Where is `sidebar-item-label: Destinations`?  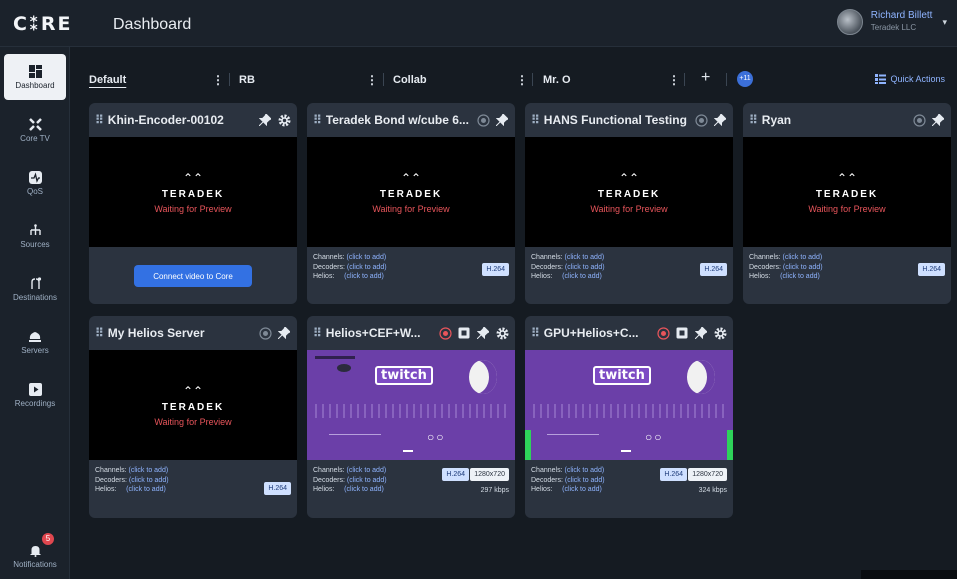
sidebar-item-label: Destinations is located at coordinates (35, 297).